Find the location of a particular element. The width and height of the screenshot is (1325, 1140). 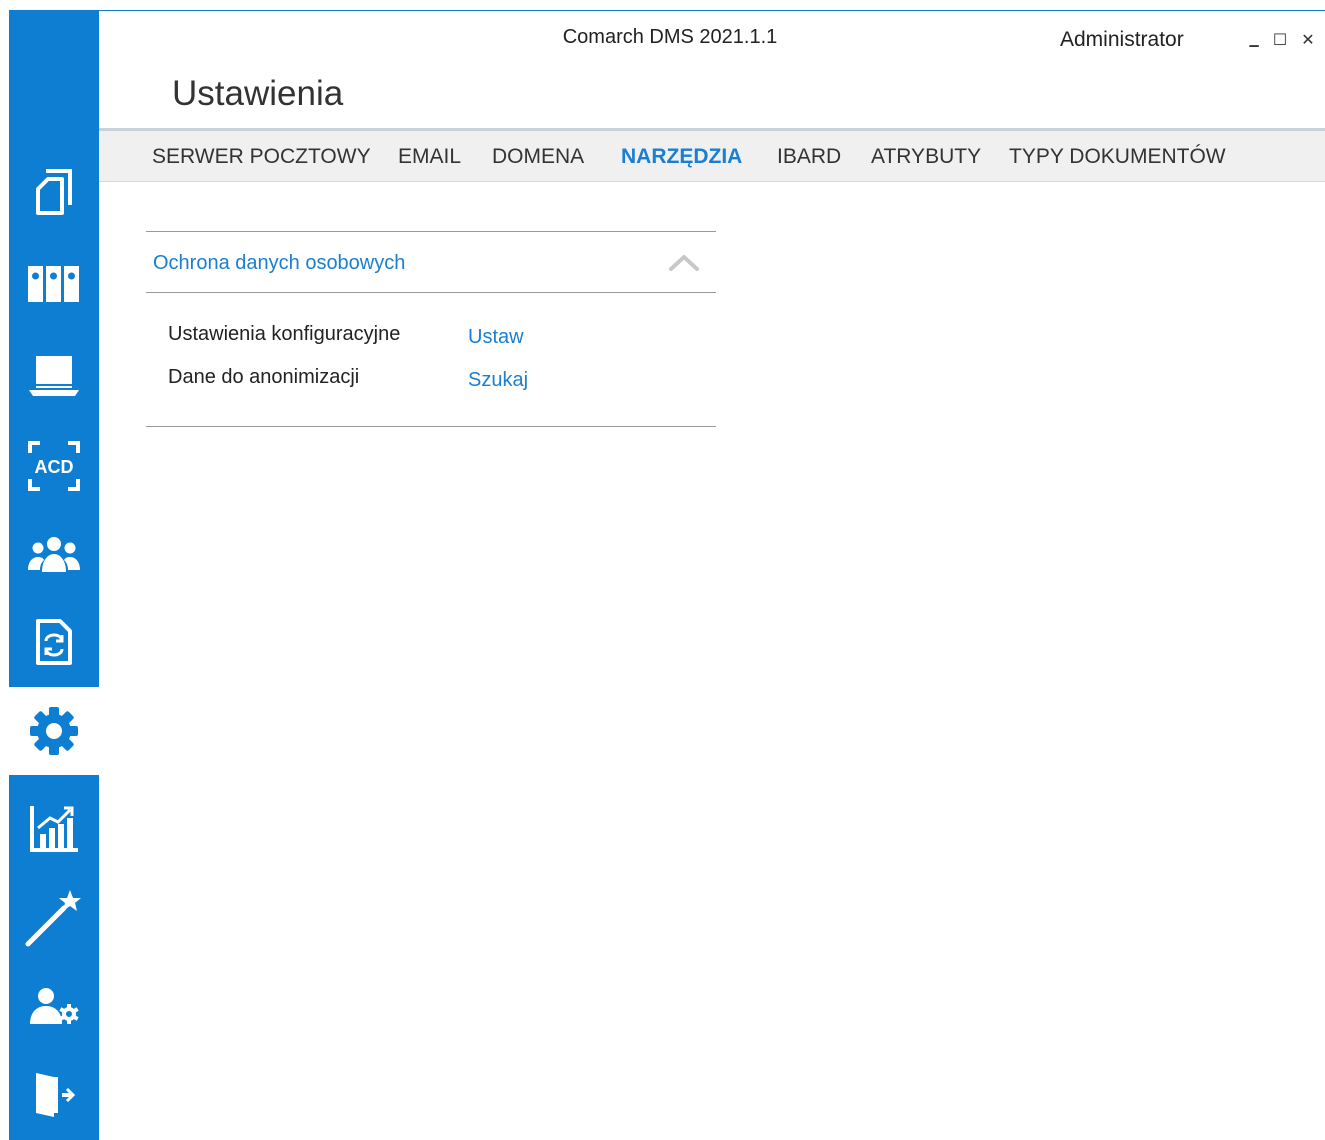

minimize-icon: ▁ is located at coordinates (1254, 40).